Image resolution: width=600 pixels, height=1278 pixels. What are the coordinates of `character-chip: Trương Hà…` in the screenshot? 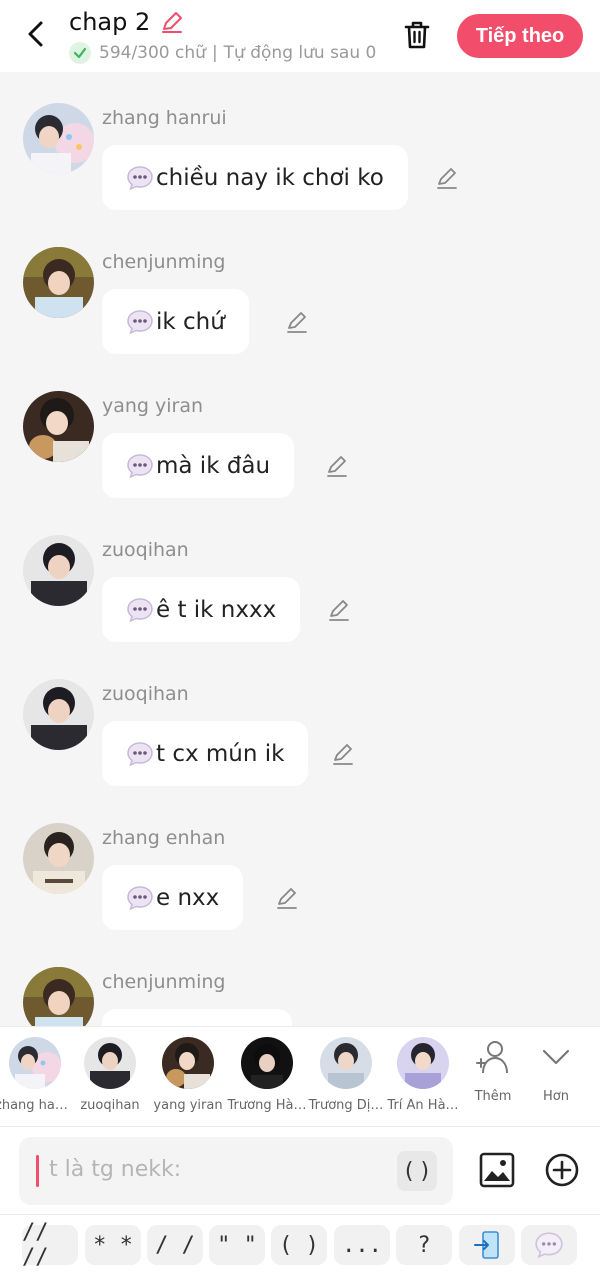 It's located at (267, 1075).